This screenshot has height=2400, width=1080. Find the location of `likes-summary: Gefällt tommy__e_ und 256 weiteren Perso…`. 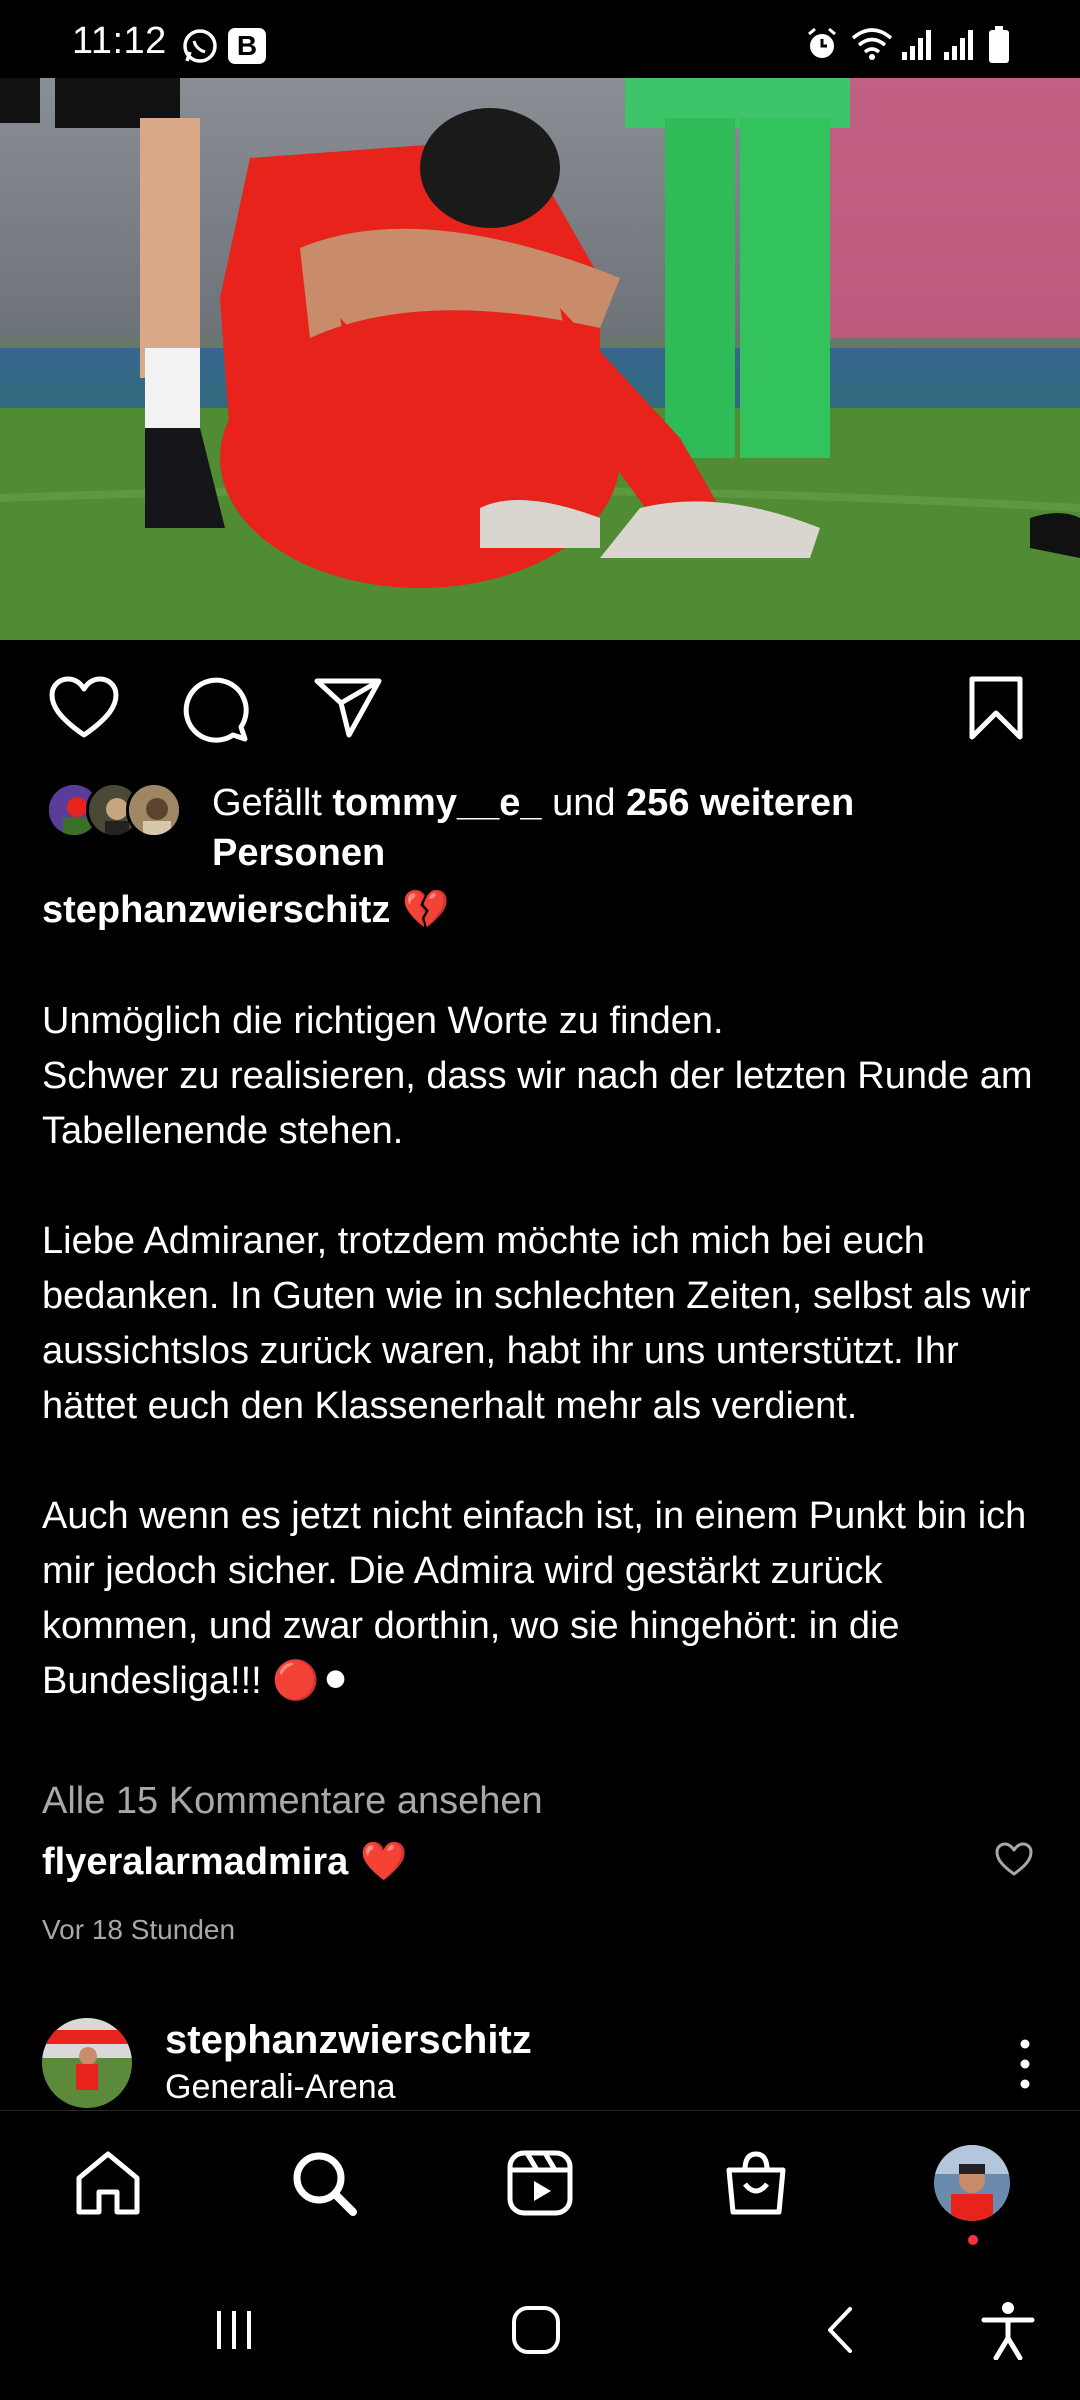

likes-summary: Gefällt tommy__e_ und 256 weiteren Perso… is located at coordinates (622, 828).